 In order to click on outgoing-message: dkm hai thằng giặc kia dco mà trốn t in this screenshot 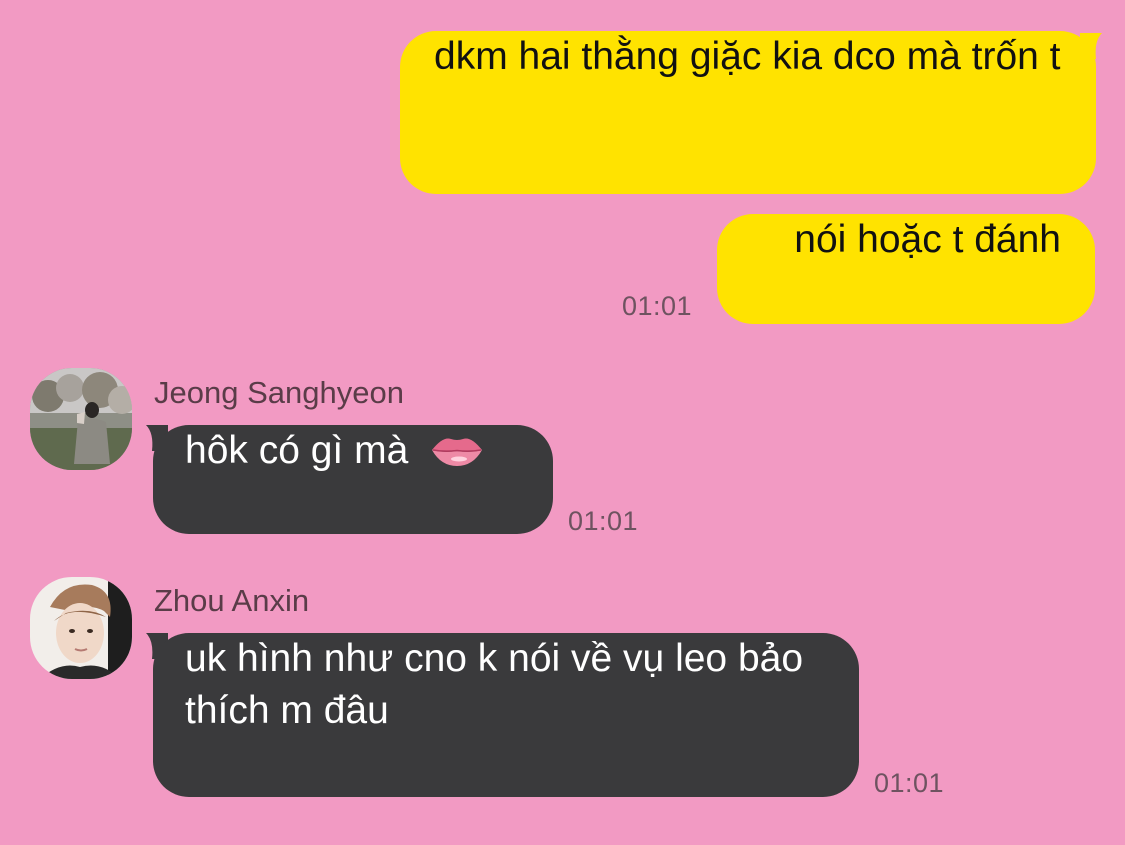, I will do `click(748, 112)`.